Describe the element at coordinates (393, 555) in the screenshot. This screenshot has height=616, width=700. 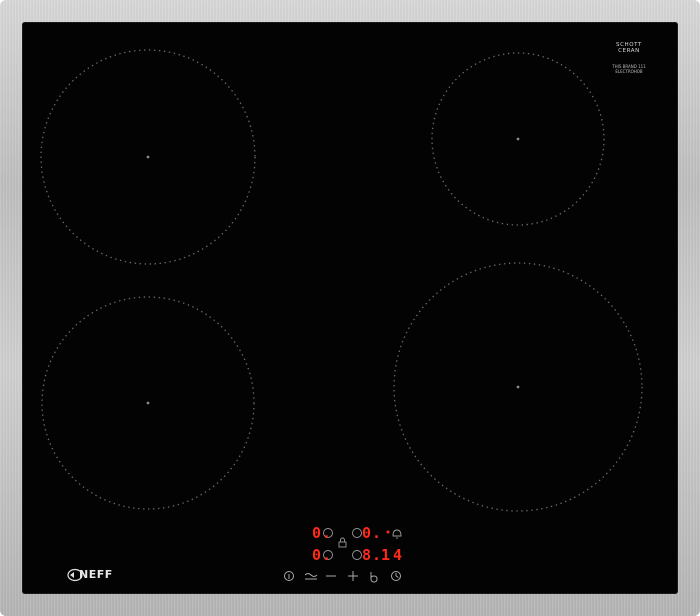
I see `timer-display: 14` at that location.